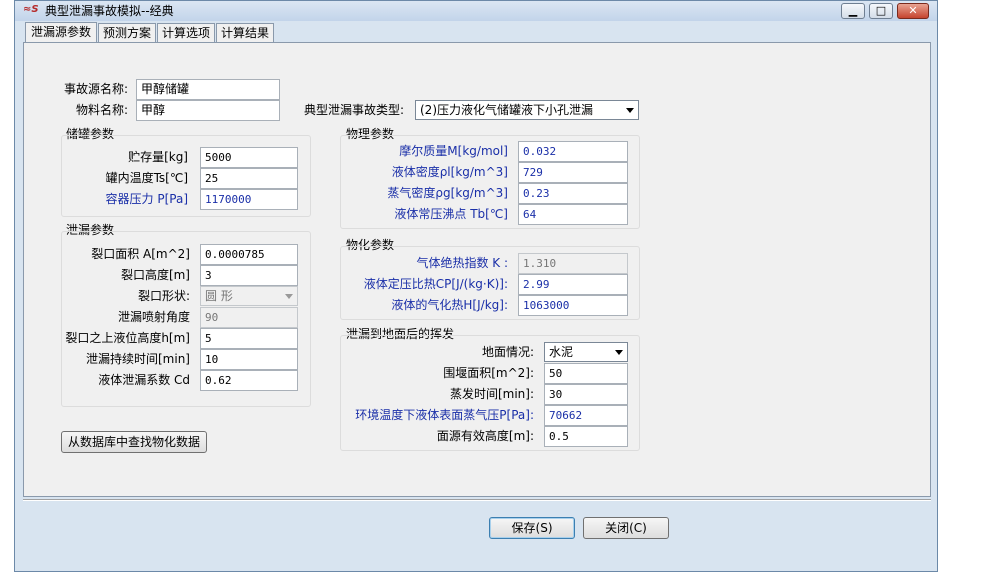  Describe the element at coordinates (249, 359) in the screenshot. I see `leak-duration-input: 10` at that location.